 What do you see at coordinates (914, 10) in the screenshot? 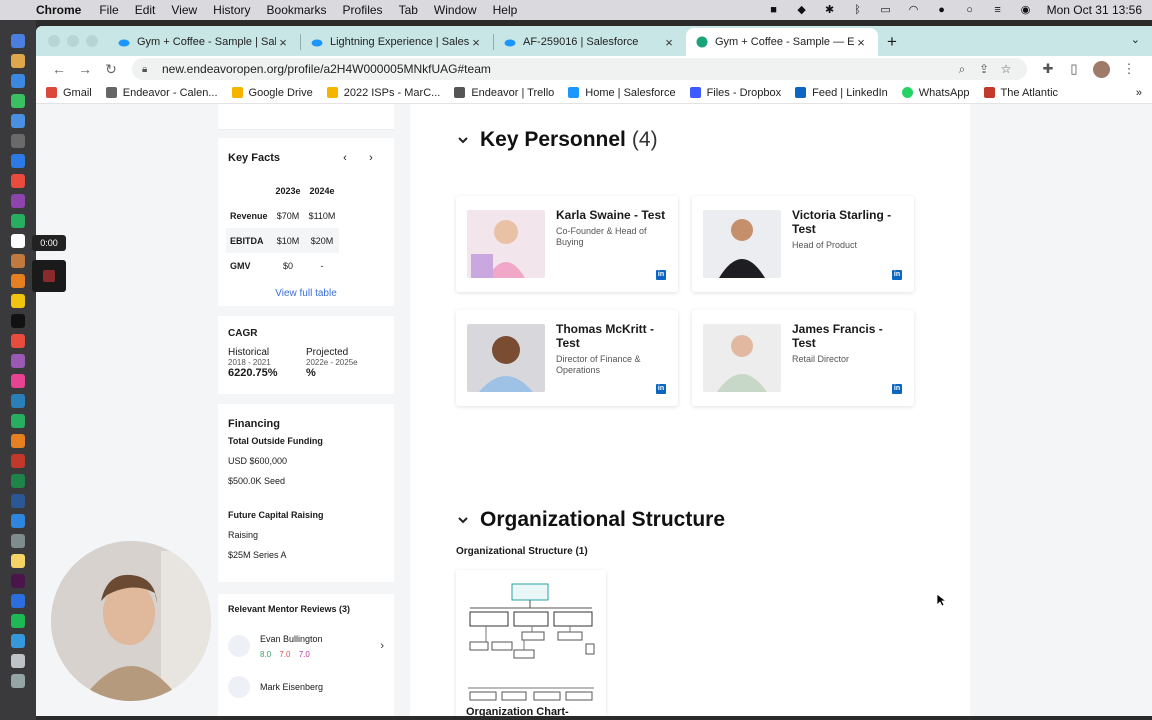
I see `wifi-icon: ◠` at bounding box center [914, 10].